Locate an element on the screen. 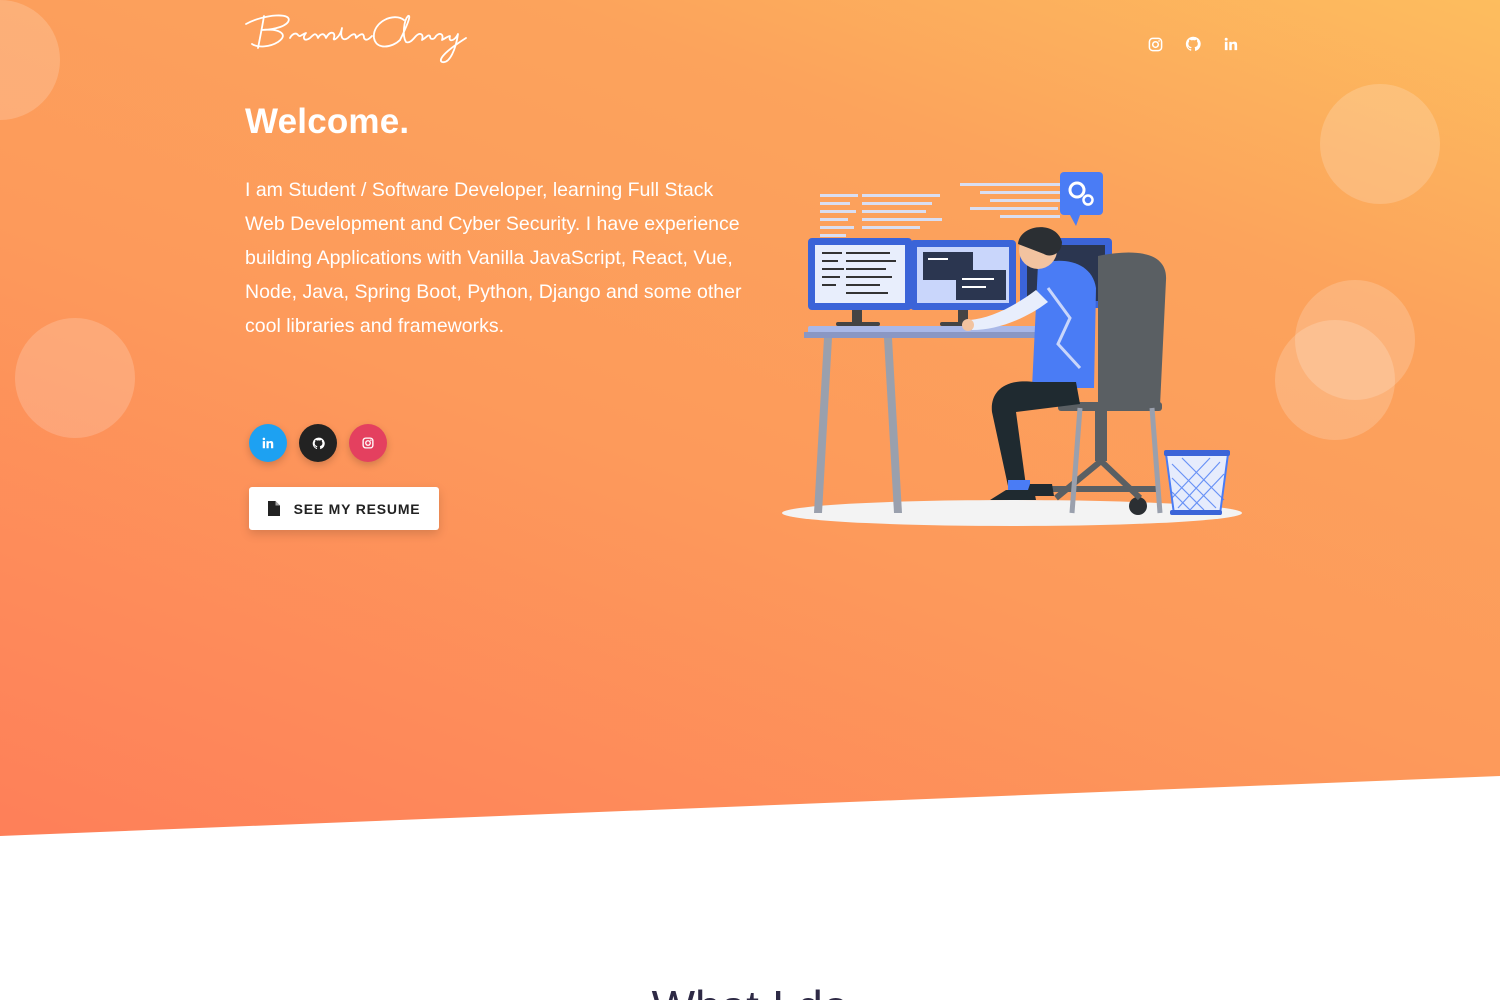 The image size is (1500, 1000). see-resume-label: SEE MY RESUME is located at coordinates (357, 508).